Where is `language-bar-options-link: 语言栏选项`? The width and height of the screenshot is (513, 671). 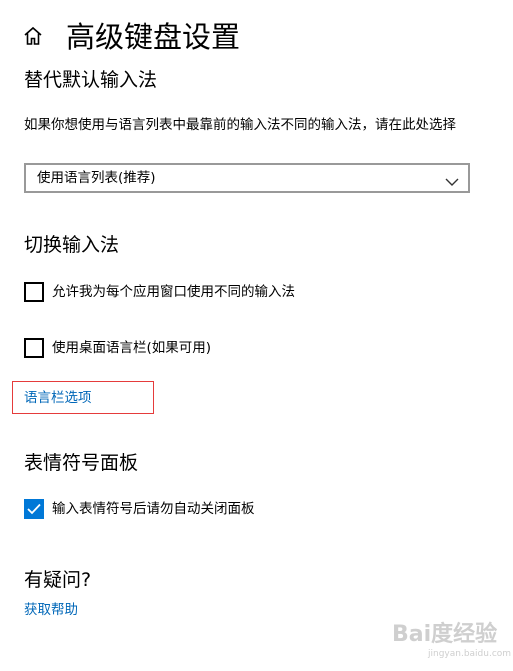 language-bar-options-link: 语言栏选项 is located at coordinates (58, 398).